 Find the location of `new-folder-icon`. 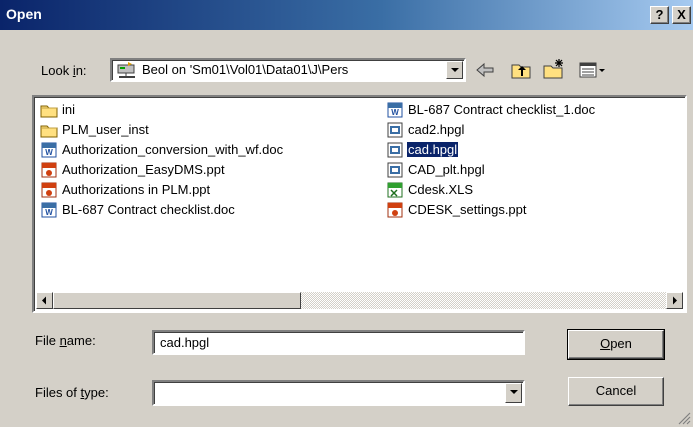

new-folder-icon is located at coordinates (554, 69).